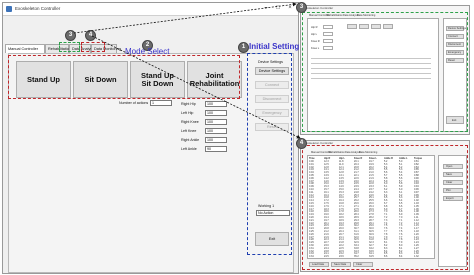  I want to click on rehab-window-title: Exoskeleton Controller, so click(318, 8).